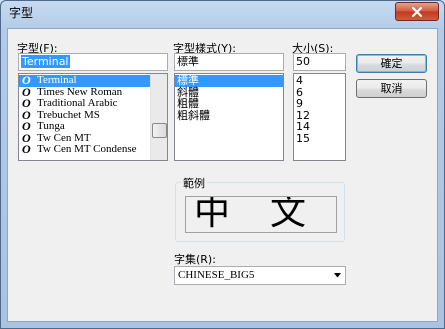 The height and width of the screenshot is (329, 445). Describe the element at coordinates (21, 13) in the screenshot. I see `window-title: 字型` at that location.